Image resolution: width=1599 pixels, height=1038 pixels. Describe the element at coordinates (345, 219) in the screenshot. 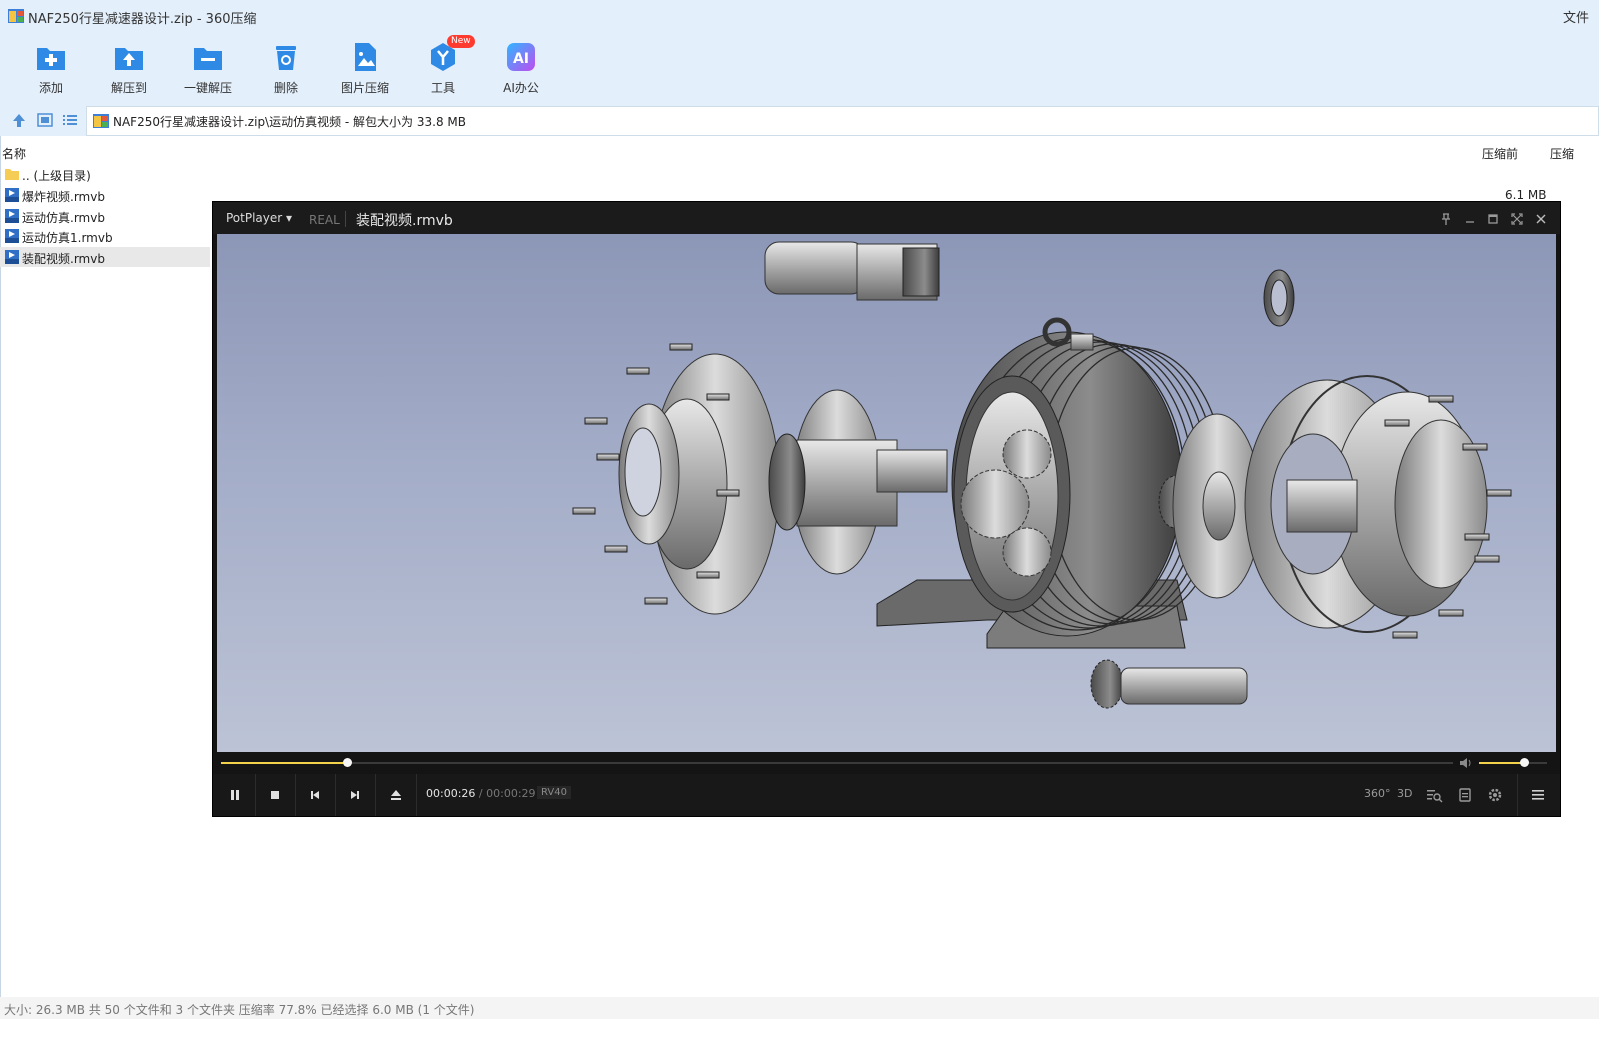

I see `title-divider` at that location.